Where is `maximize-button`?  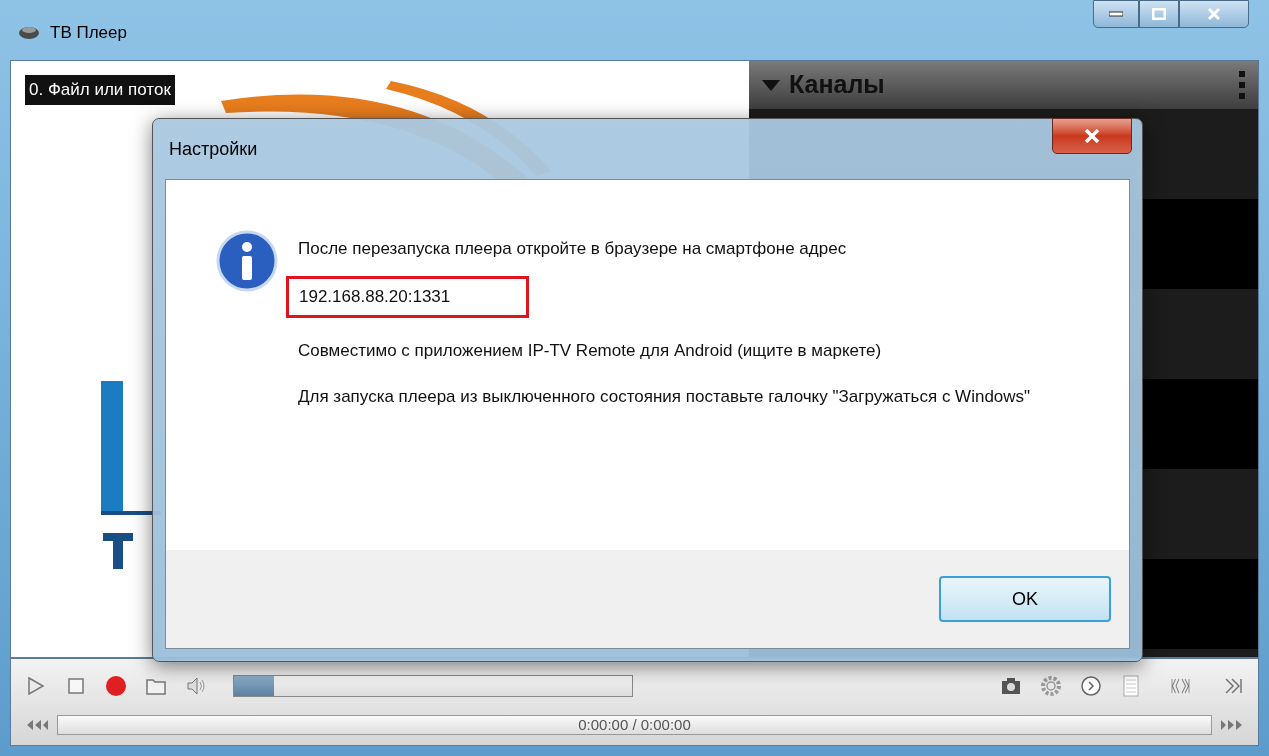
maximize-button is located at coordinates (1159, 14).